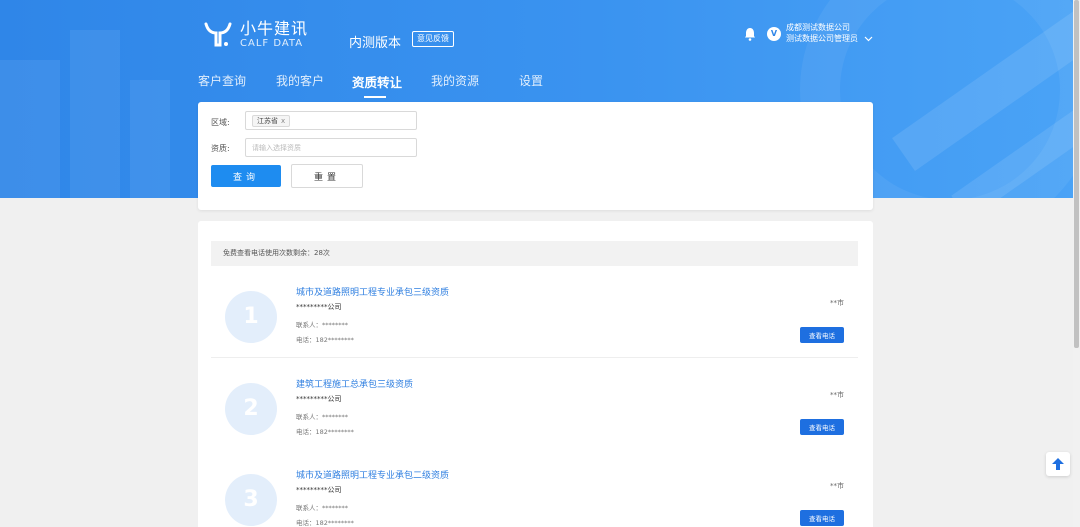 This screenshot has height=527, width=1080. What do you see at coordinates (251, 409) in the screenshot?
I see `result-index: 2` at bounding box center [251, 409].